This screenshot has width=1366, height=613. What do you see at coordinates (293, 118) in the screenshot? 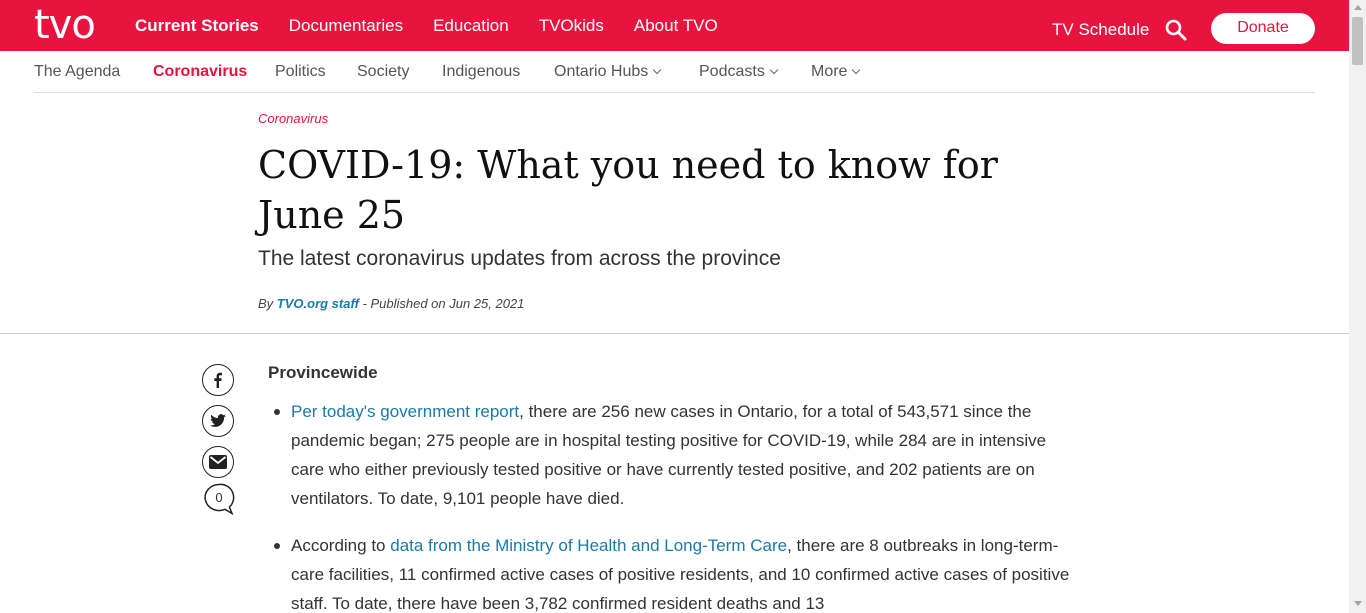
I see `article-category: Coronavirus` at bounding box center [293, 118].